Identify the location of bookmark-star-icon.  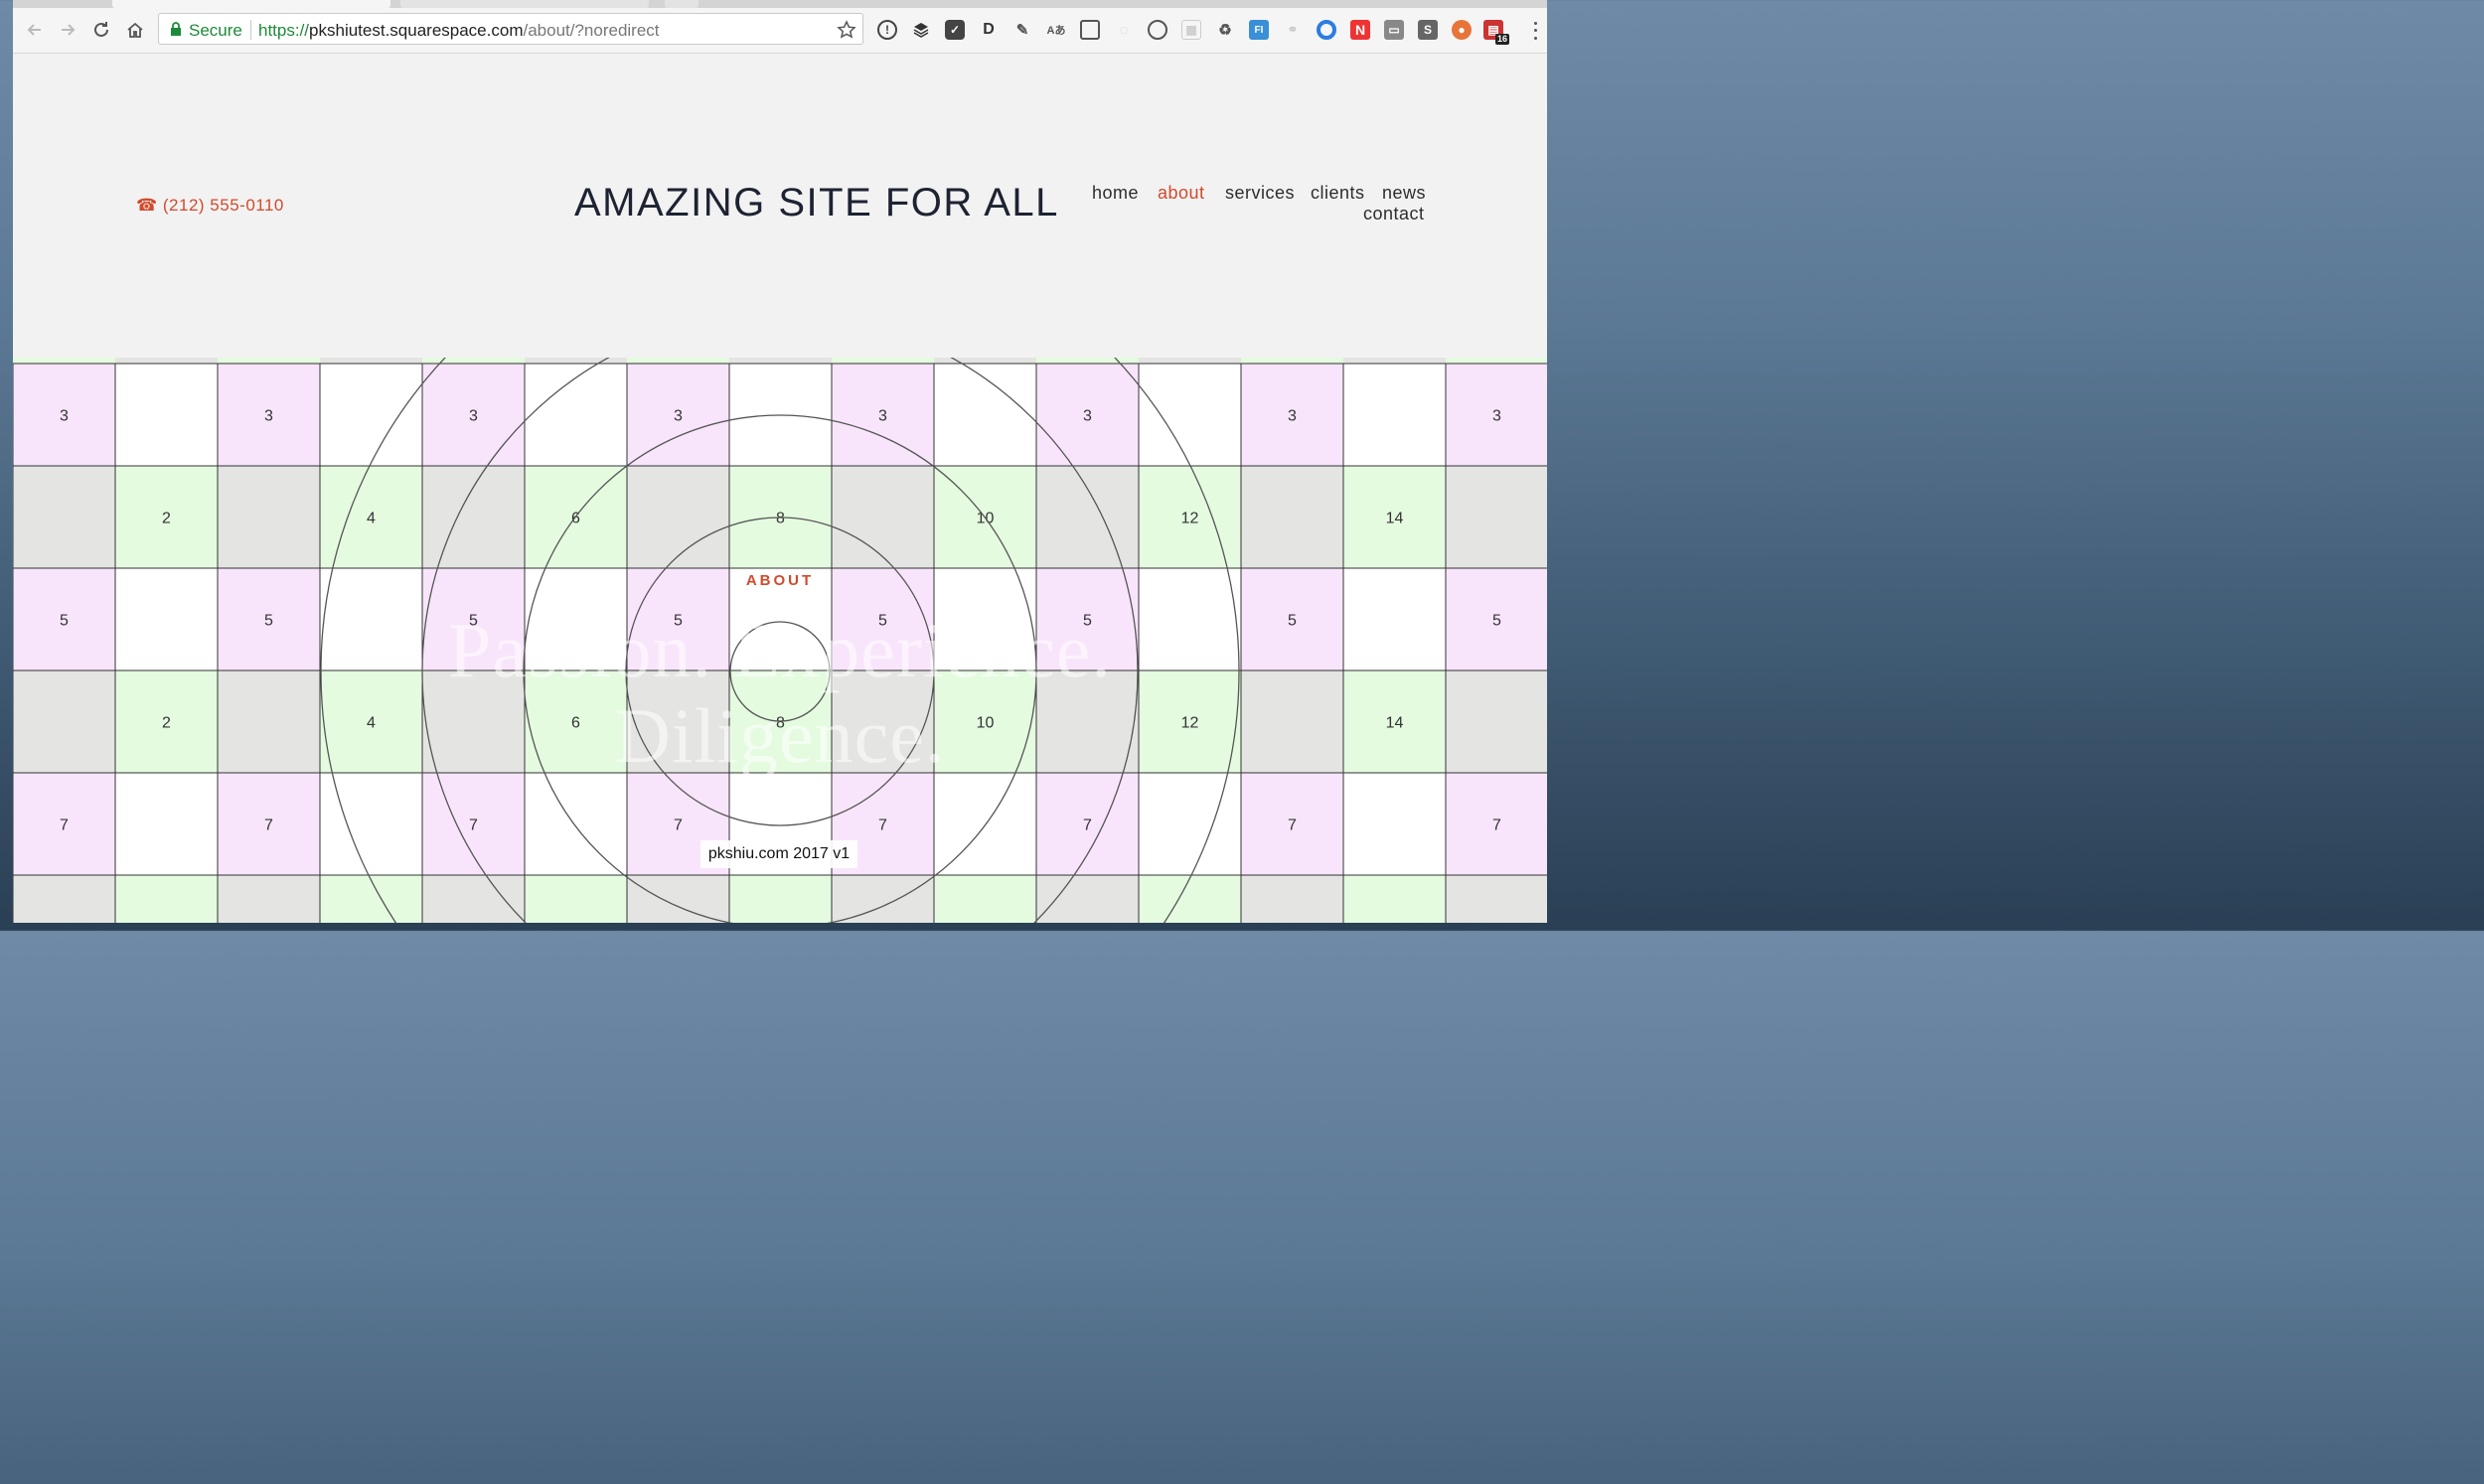
(847, 30).